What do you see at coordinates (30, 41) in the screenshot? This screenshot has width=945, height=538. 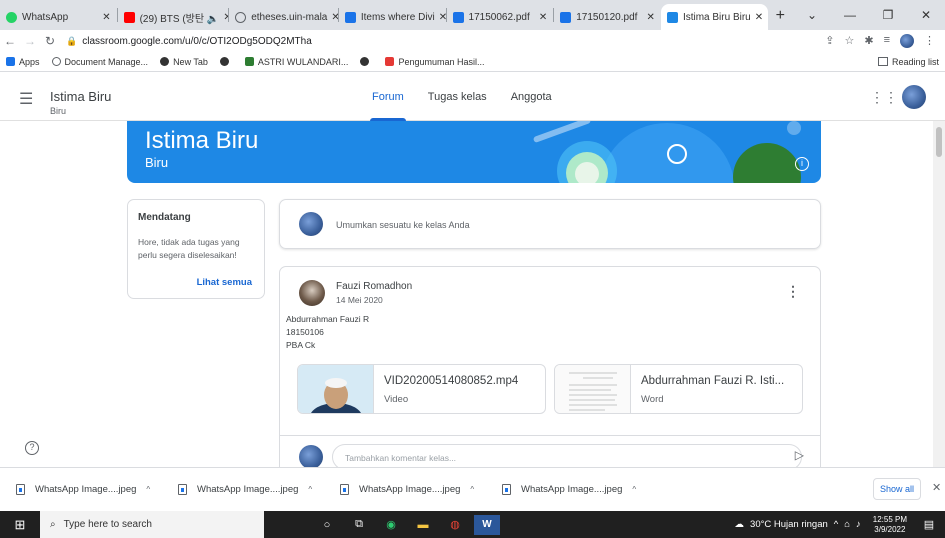 I see `forward-icon: →` at bounding box center [30, 41].